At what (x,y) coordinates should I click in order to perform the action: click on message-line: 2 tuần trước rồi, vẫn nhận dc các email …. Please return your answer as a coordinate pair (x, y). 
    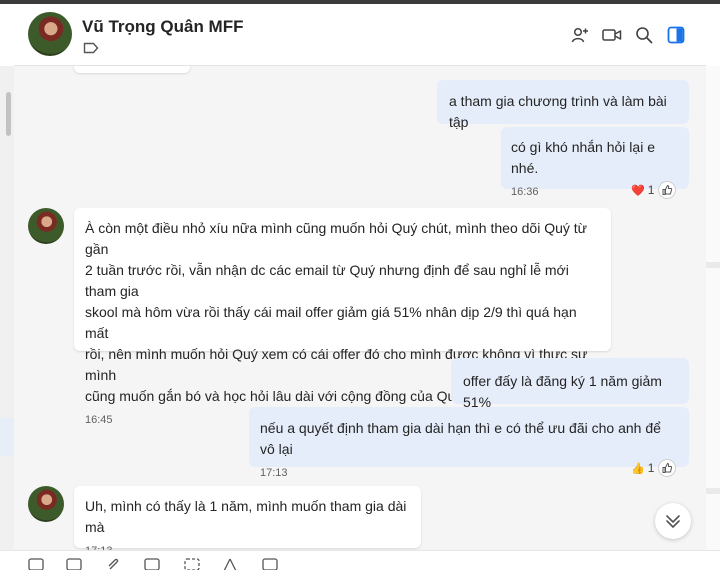
    Looking at the image, I should click on (327, 280).